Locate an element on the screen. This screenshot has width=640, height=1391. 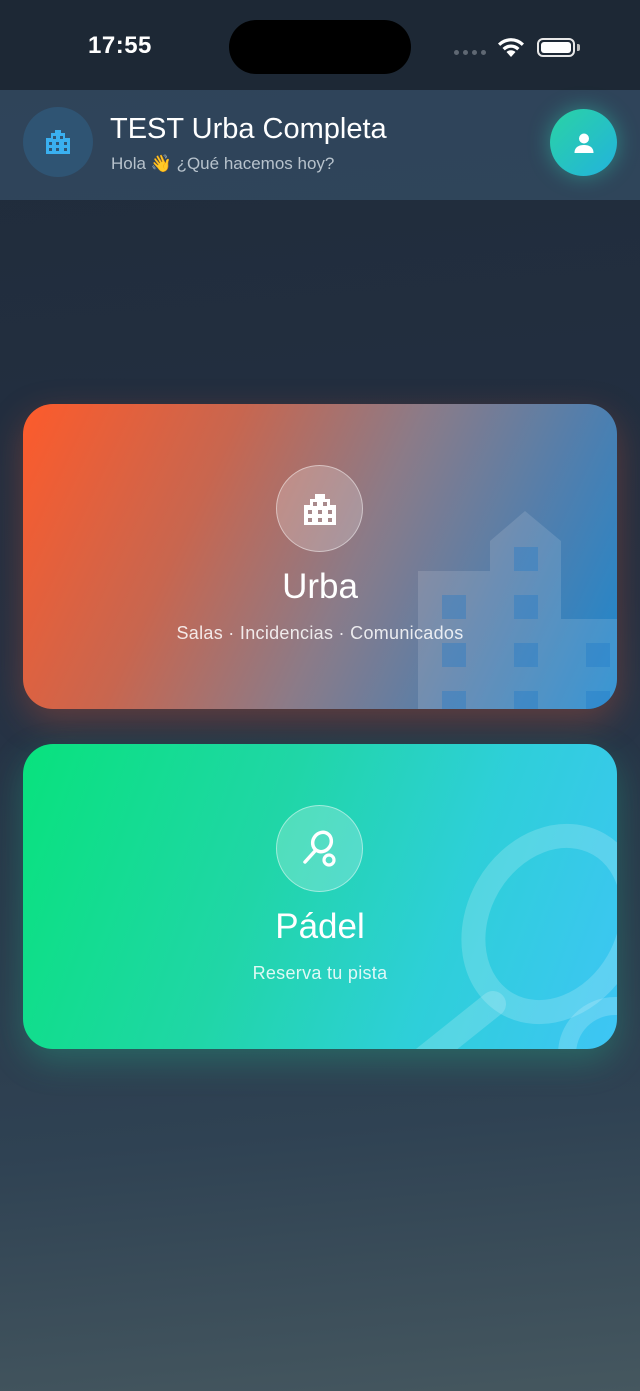
dynamic-island is located at coordinates (320, 47).